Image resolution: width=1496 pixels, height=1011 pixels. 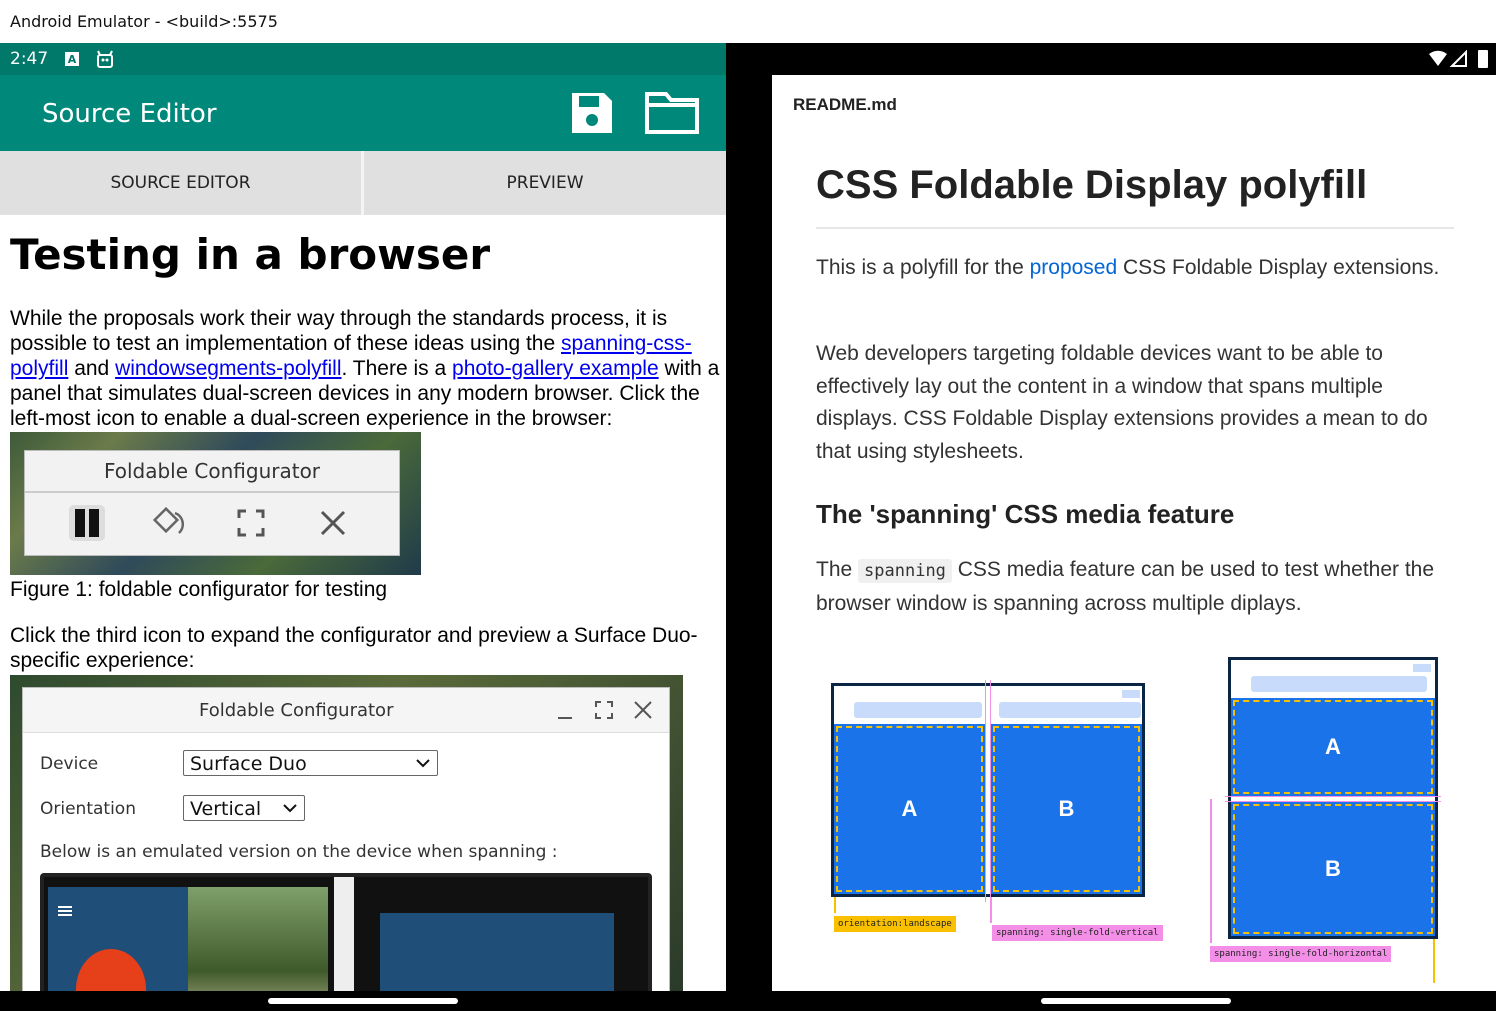 I want to click on hamburger-menu-icon, so click(x=65, y=911).